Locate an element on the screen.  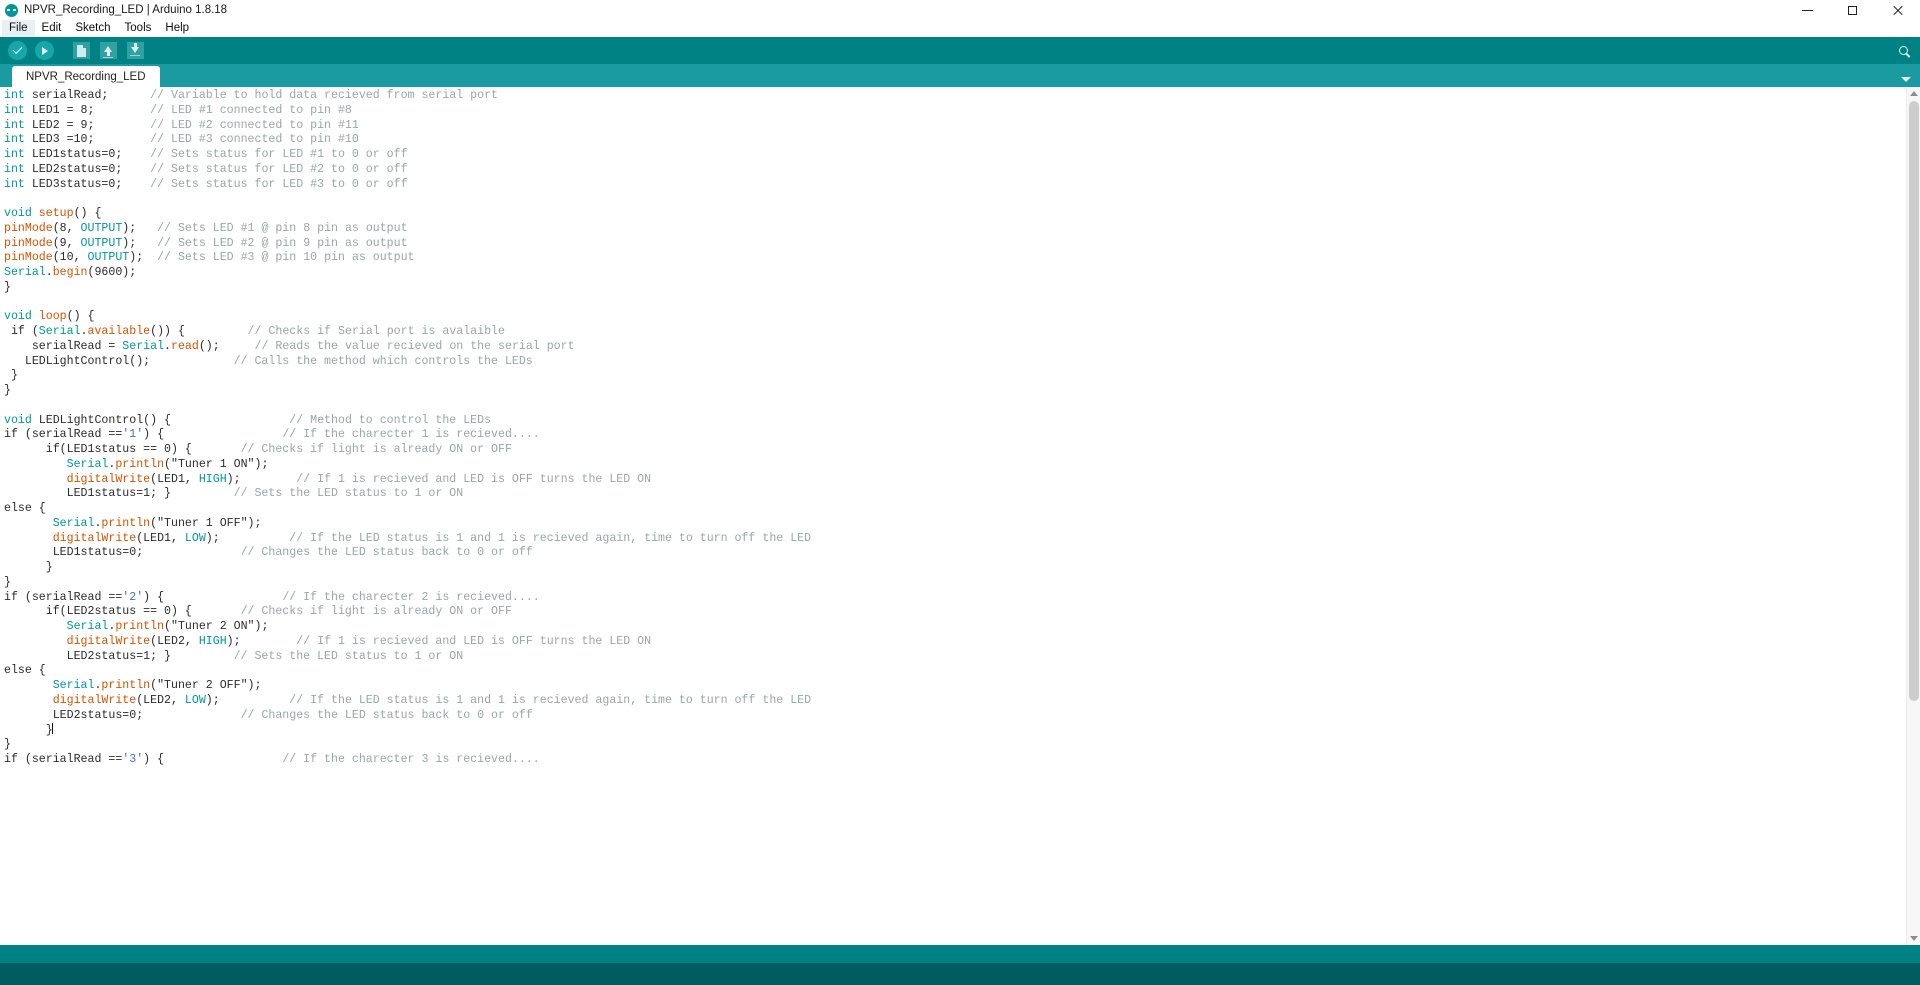
code-token: (); is located at coordinates (226, 346).